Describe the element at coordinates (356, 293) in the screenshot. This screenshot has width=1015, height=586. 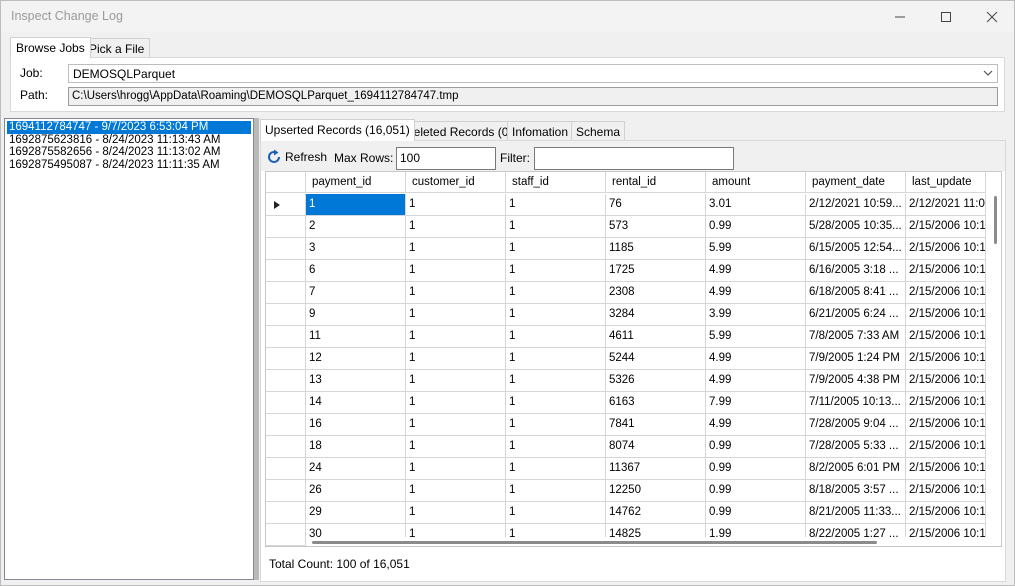
I see `table-cell: 7` at that location.